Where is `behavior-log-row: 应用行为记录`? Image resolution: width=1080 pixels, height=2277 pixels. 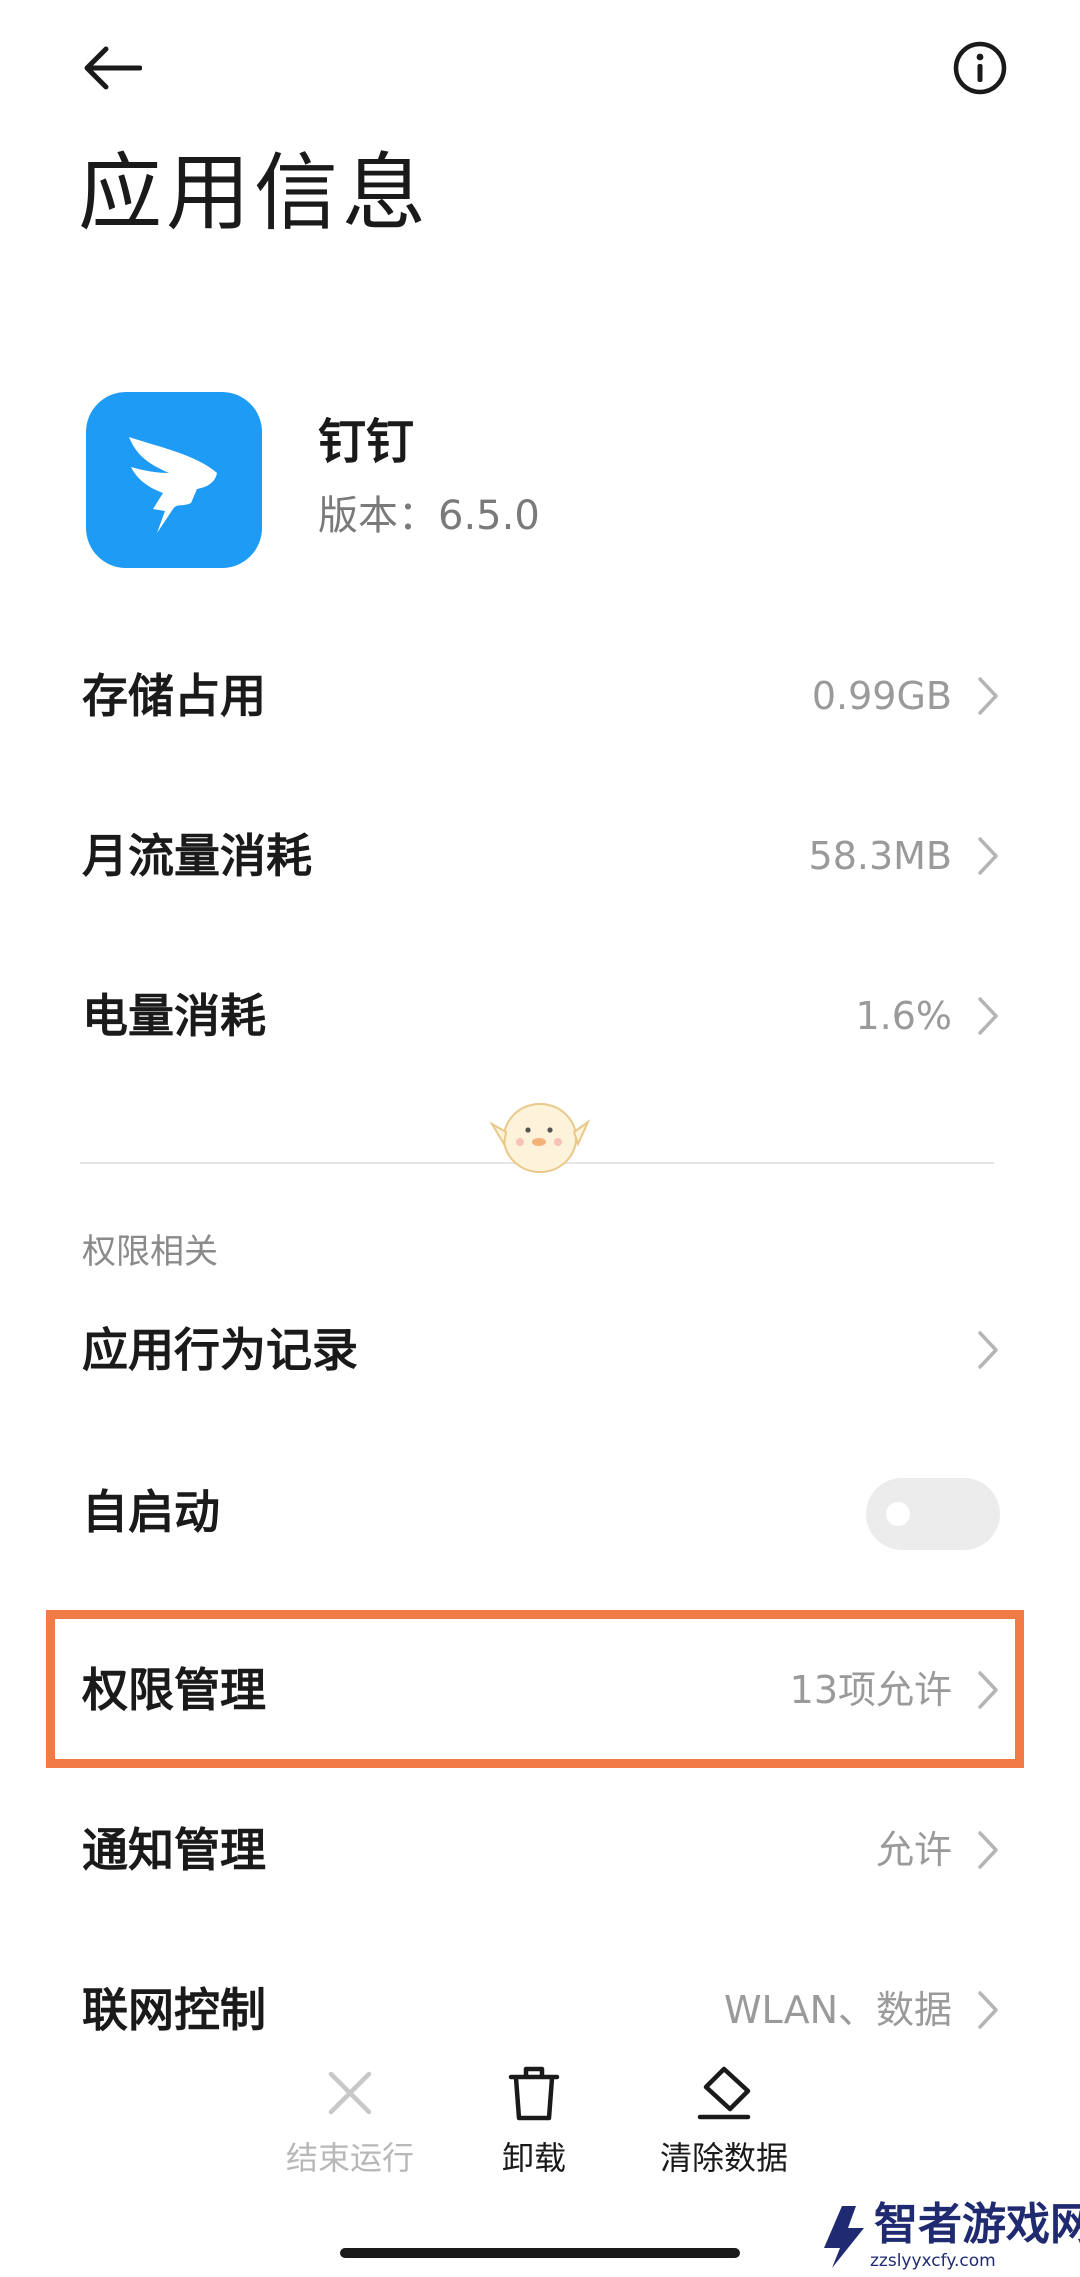
behavior-log-row: 应用行为记录 is located at coordinates (540, 1350).